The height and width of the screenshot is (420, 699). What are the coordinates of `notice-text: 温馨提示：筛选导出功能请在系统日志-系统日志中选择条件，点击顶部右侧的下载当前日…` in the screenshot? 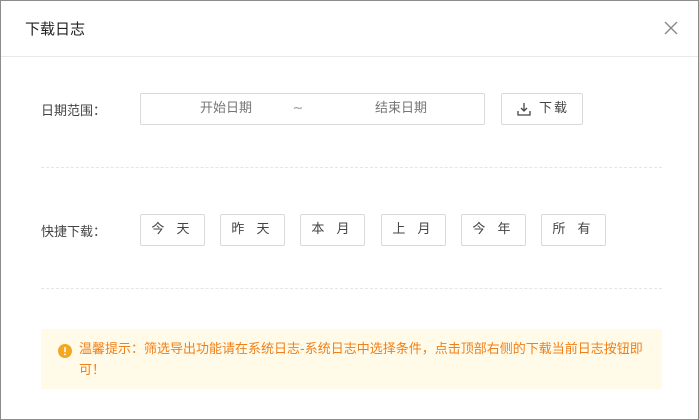 It's located at (361, 360).